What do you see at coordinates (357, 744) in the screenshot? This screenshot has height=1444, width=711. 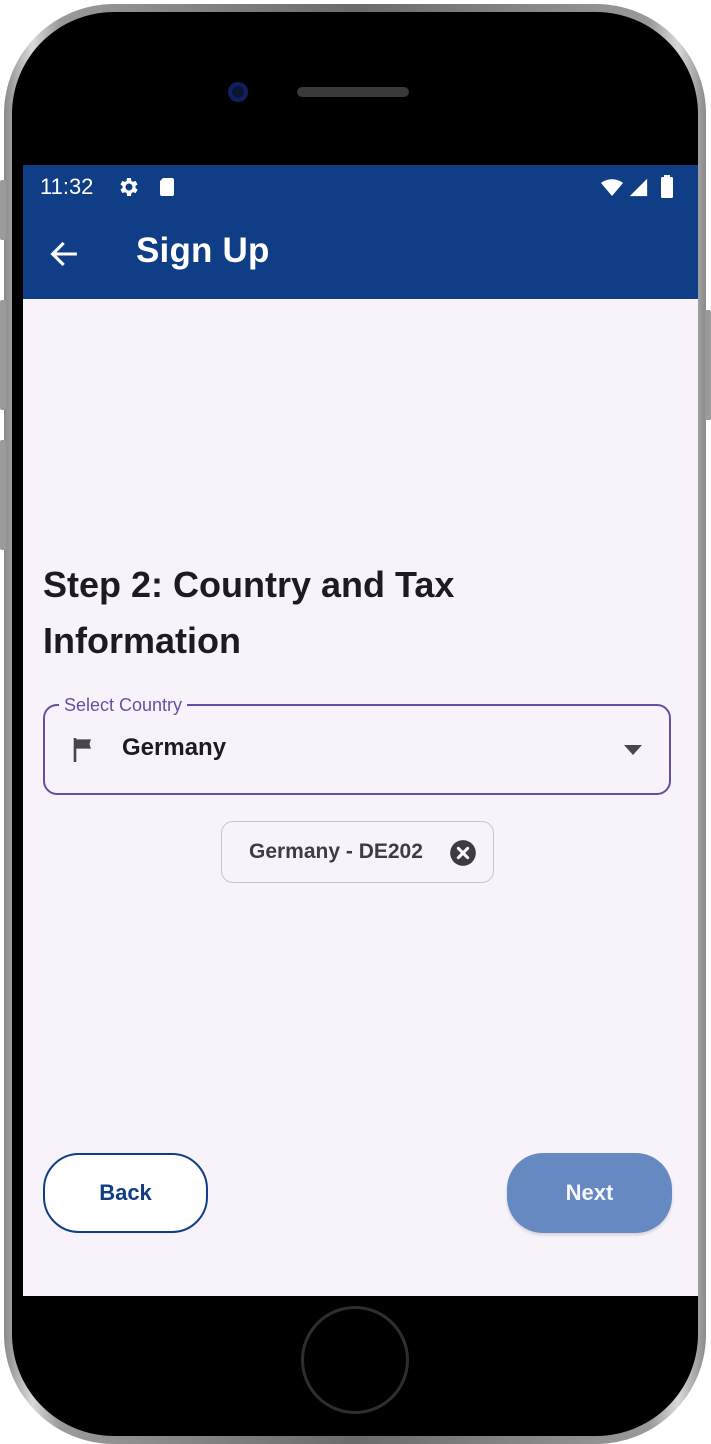 I see `country-select: Select Country Germany` at bounding box center [357, 744].